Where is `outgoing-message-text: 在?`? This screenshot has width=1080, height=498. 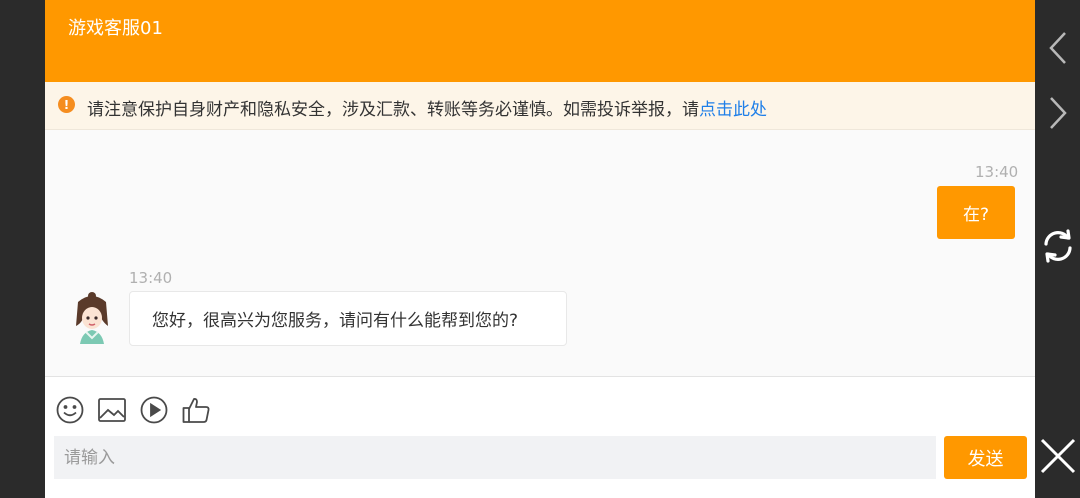
outgoing-message-text: 在? is located at coordinates (976, 215).